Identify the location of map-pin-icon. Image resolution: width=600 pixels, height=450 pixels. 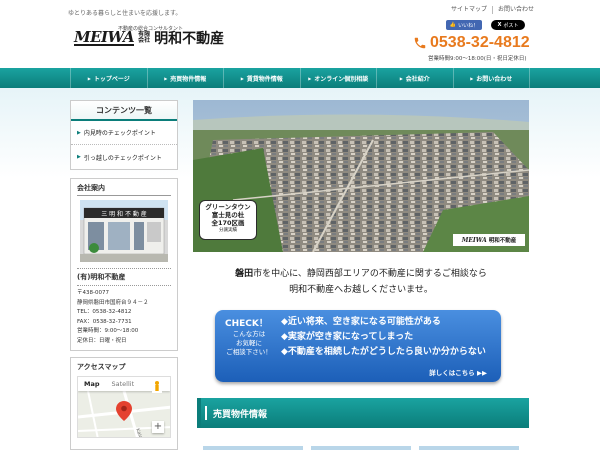
(124, 411).